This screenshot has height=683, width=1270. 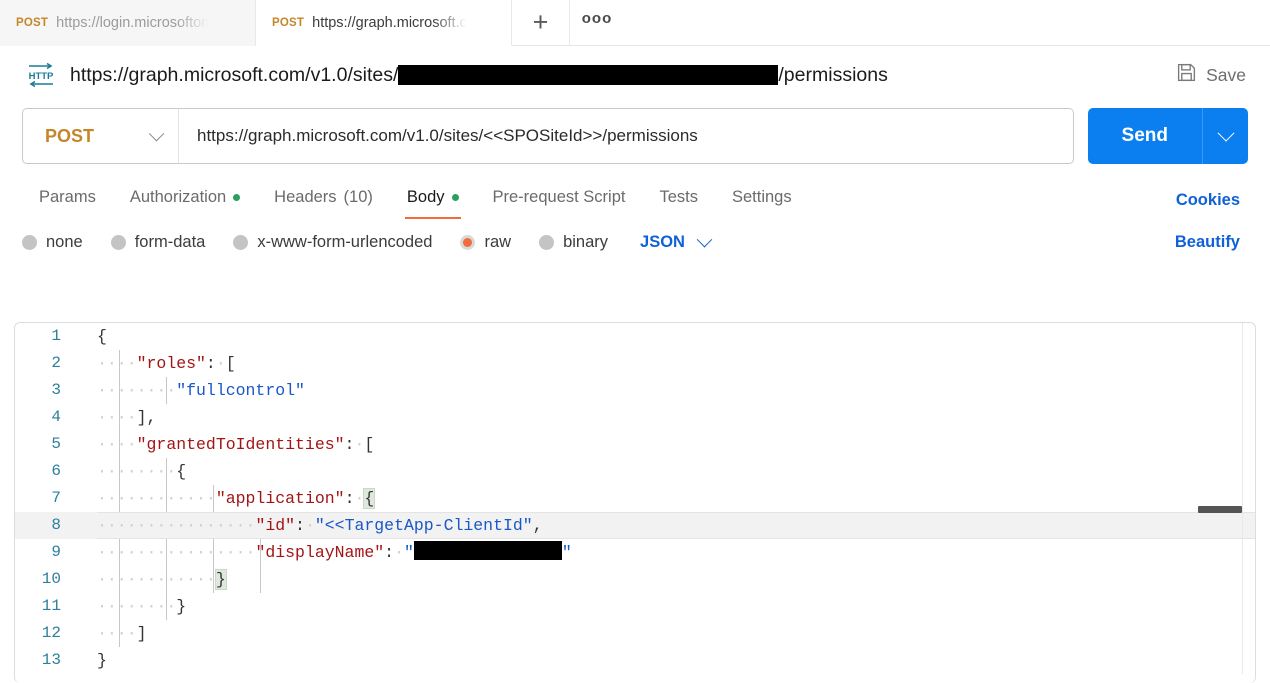 What do you see at coordinates (122, 633) in the screenshot?
I see `code-text: ····]` at bounding box center [122, 633].